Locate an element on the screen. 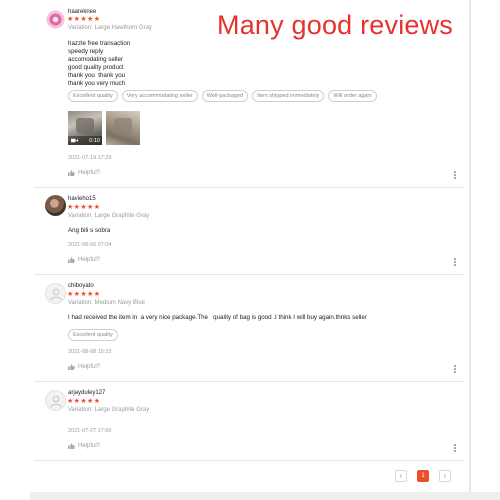  review-date: 2021-08-06 07:04 is located at coordinates (90, 245).